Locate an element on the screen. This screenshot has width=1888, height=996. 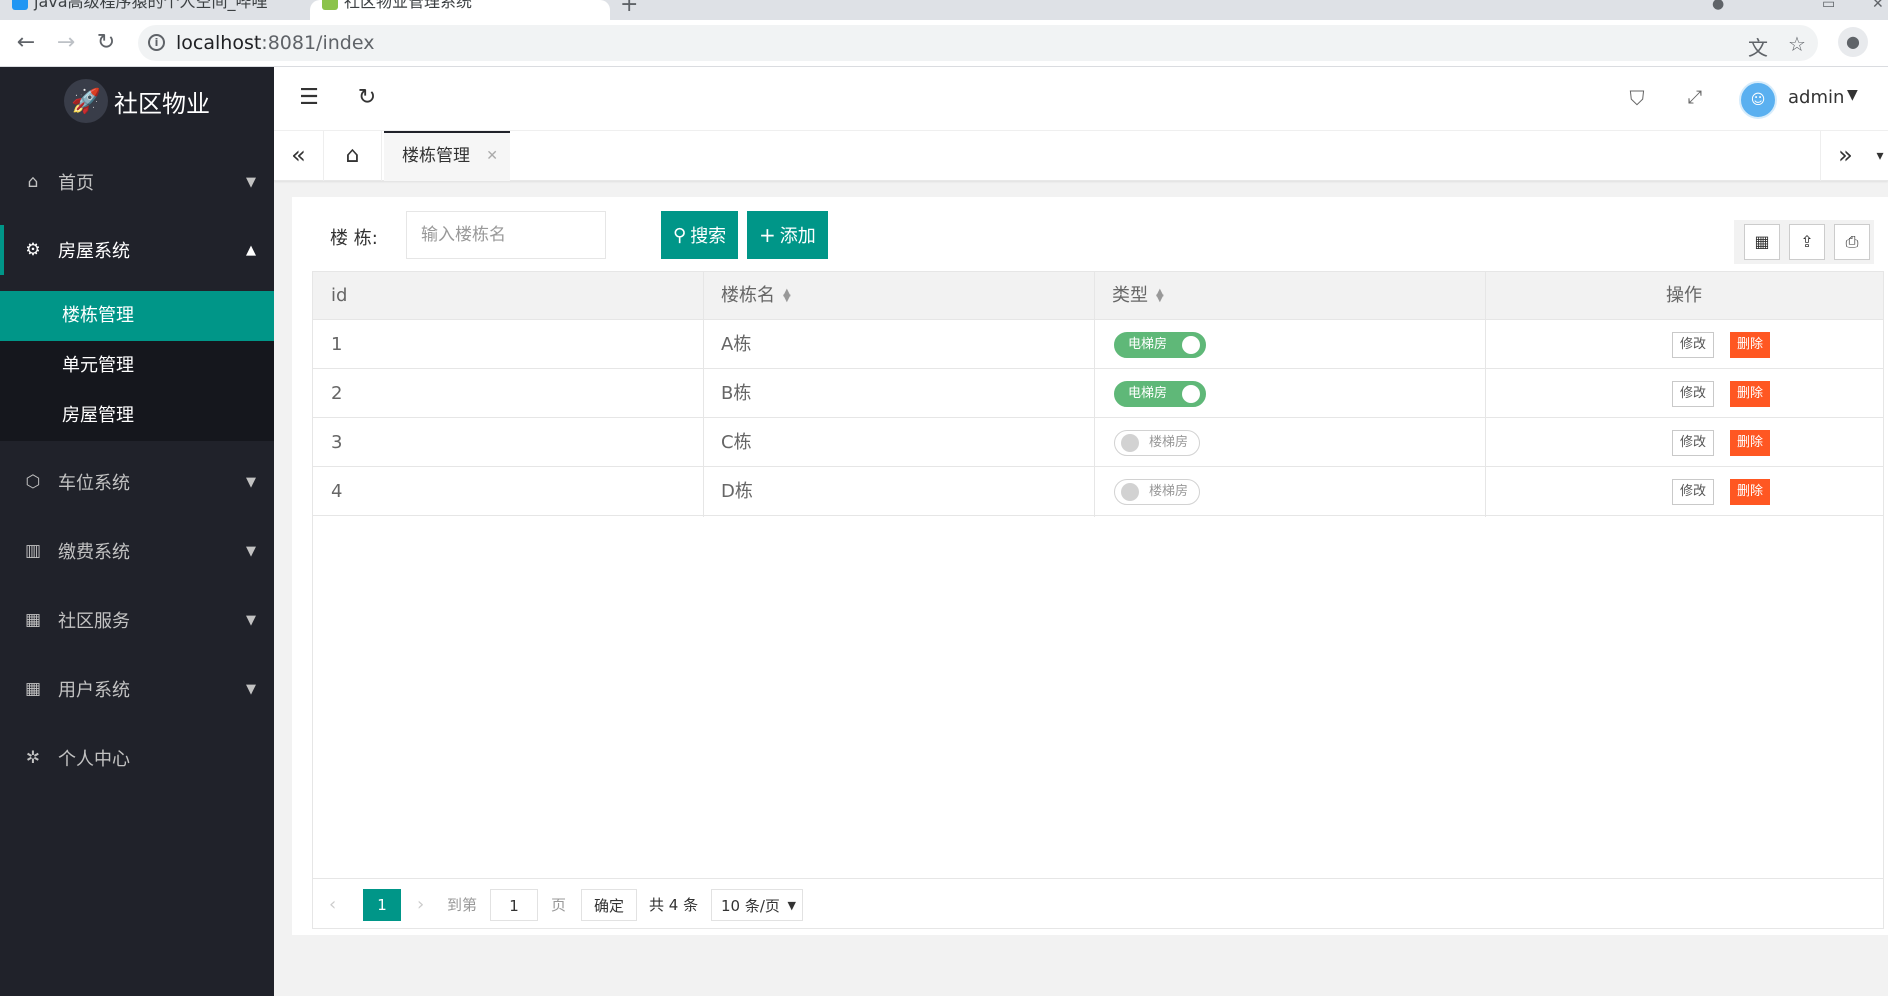
logo-text: 社区物业 is located at coordinates (162, 103).